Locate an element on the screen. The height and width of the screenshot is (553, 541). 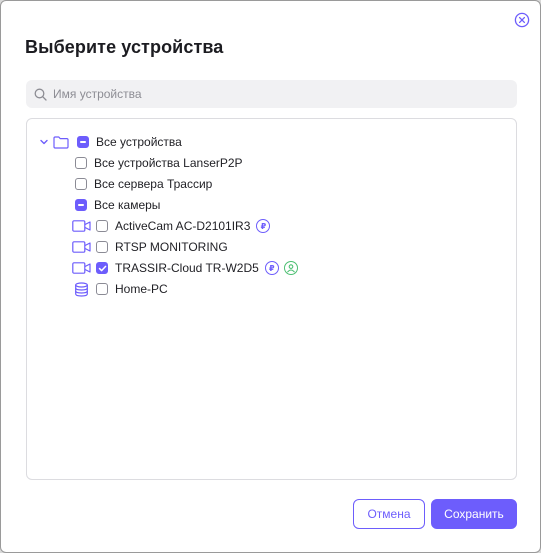
checkbox-all-cameras is located at coordinates (81, 205).